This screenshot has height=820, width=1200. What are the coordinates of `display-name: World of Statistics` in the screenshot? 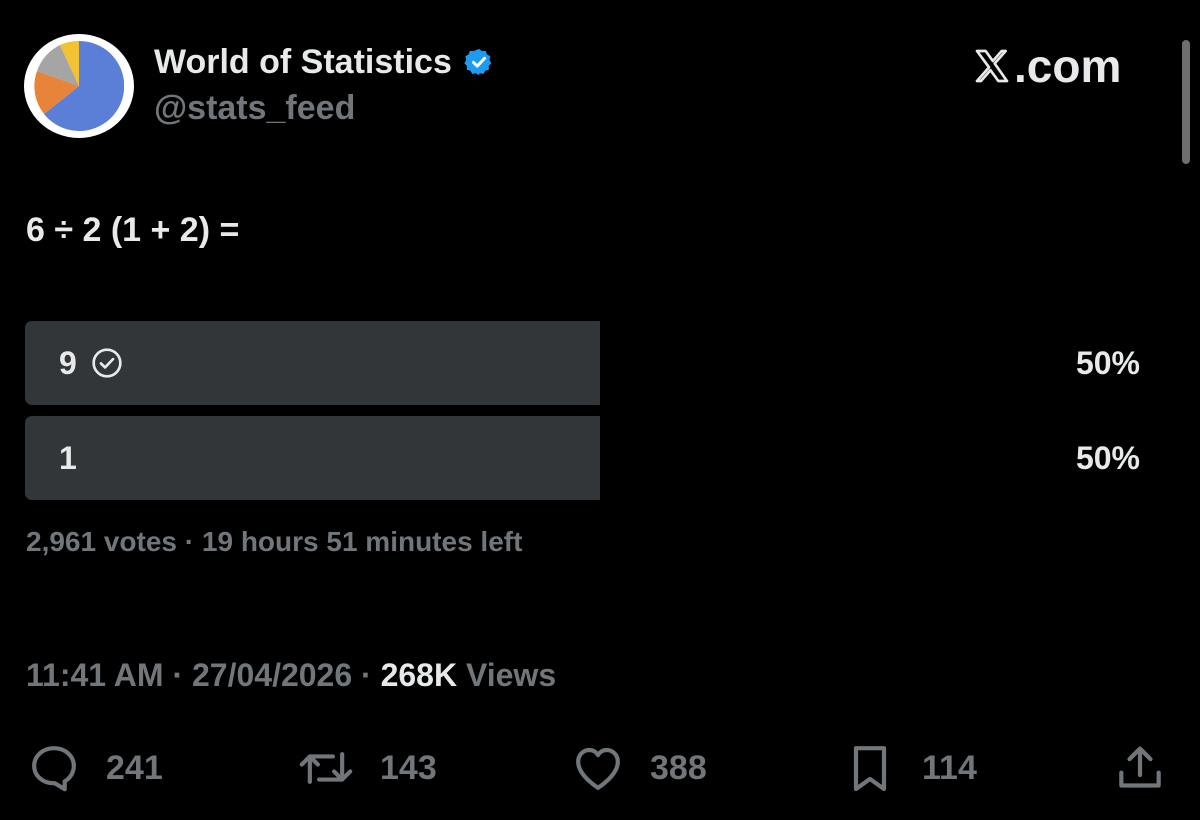 It's located at (324, 62).